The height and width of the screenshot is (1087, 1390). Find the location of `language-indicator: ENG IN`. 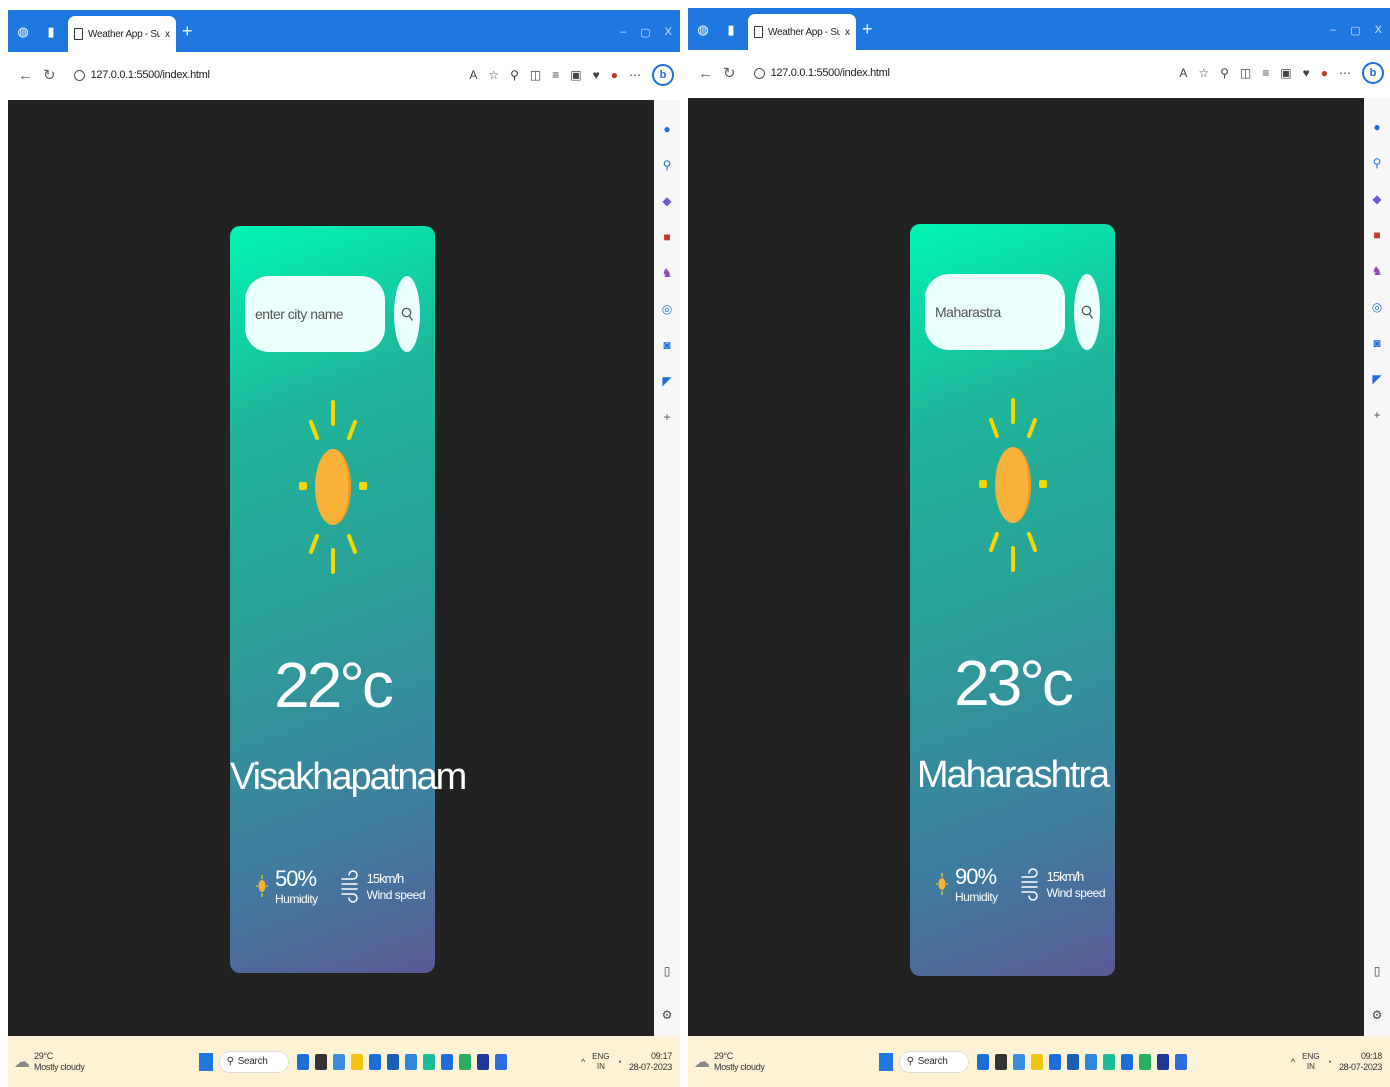

language-indicator: ENG IN is located at coordinates (1310, 1062).